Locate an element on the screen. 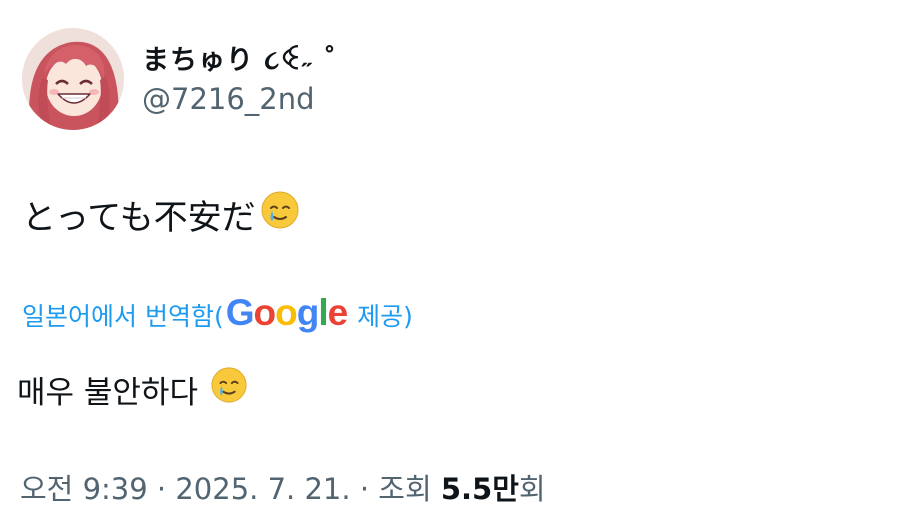 This screenshot has width=900, height=520. tweet-text-content: とっても不安だ is located at coordinates (139, 218).